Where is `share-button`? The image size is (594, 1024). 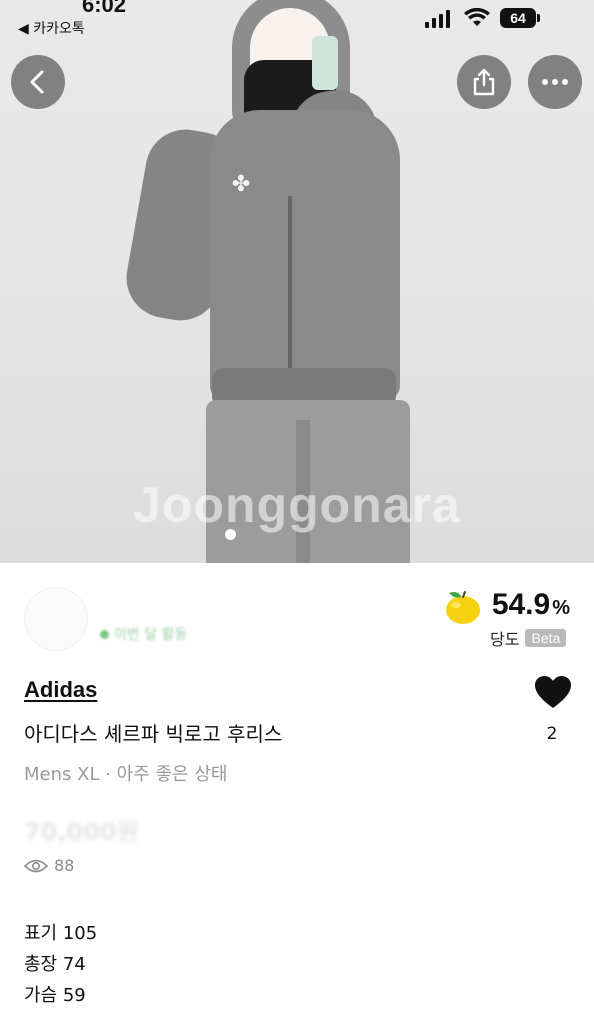
share-button is located at coordinates (484, 82).